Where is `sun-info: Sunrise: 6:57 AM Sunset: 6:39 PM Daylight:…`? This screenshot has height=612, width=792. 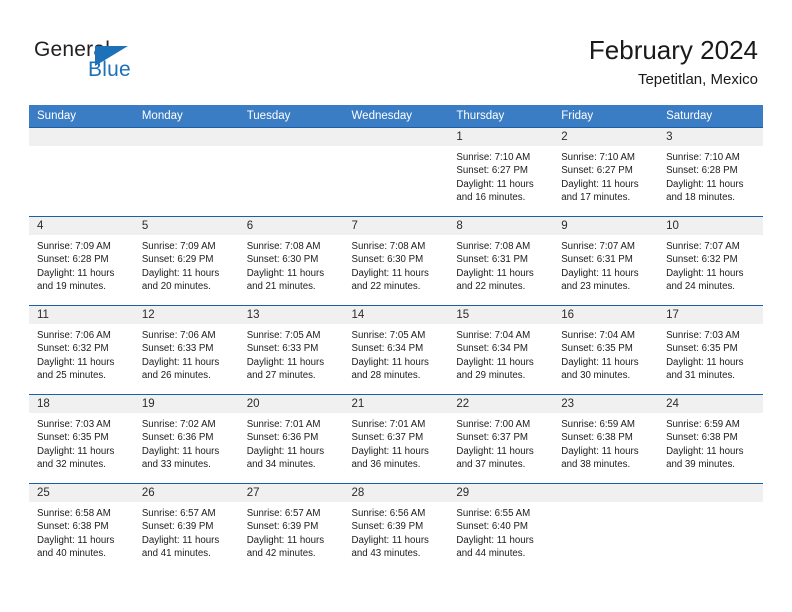 sun-info: Sunrise: 6:57 AM Sunset: 6:39 PM Daylight:… is located at coordinates (186, 531).